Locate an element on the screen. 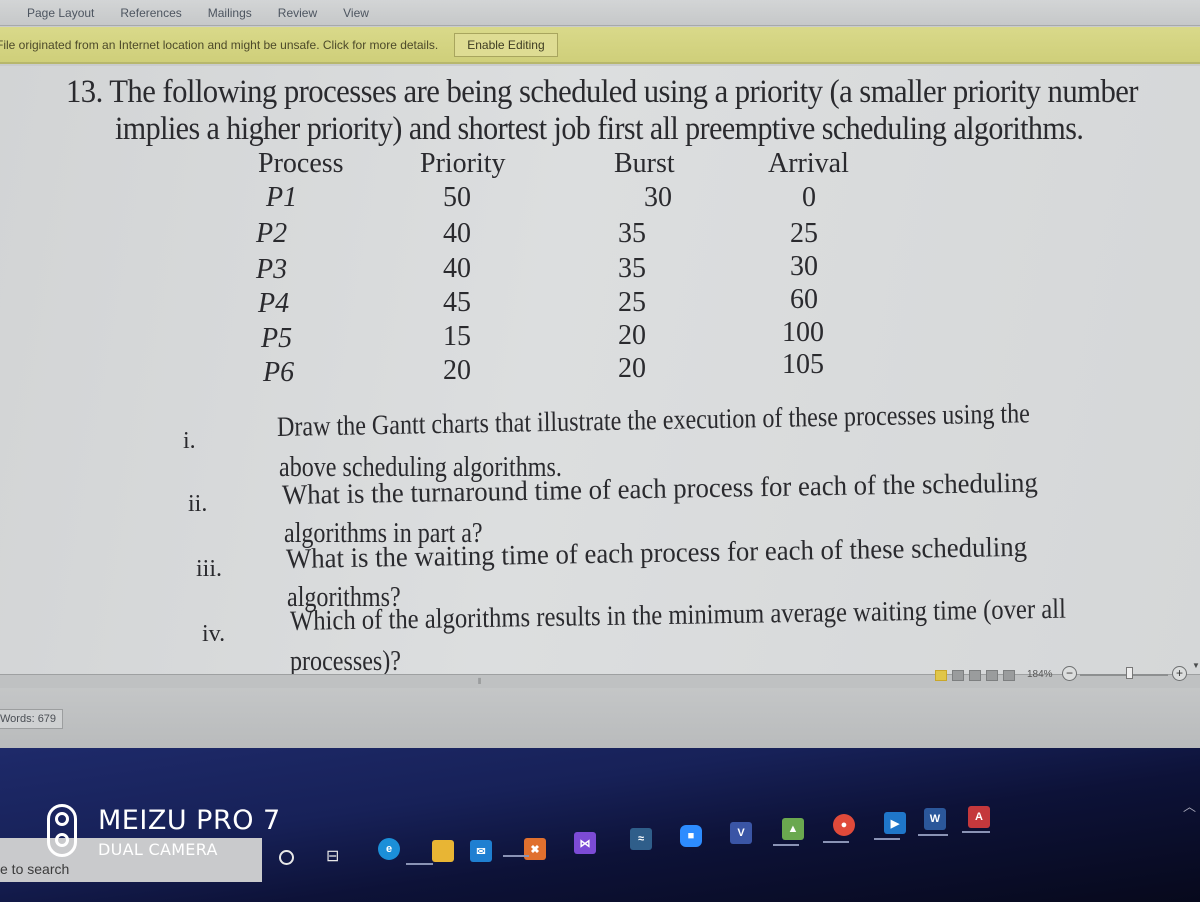  table-cell-burst: 25 is located at coordinates (632, 302).